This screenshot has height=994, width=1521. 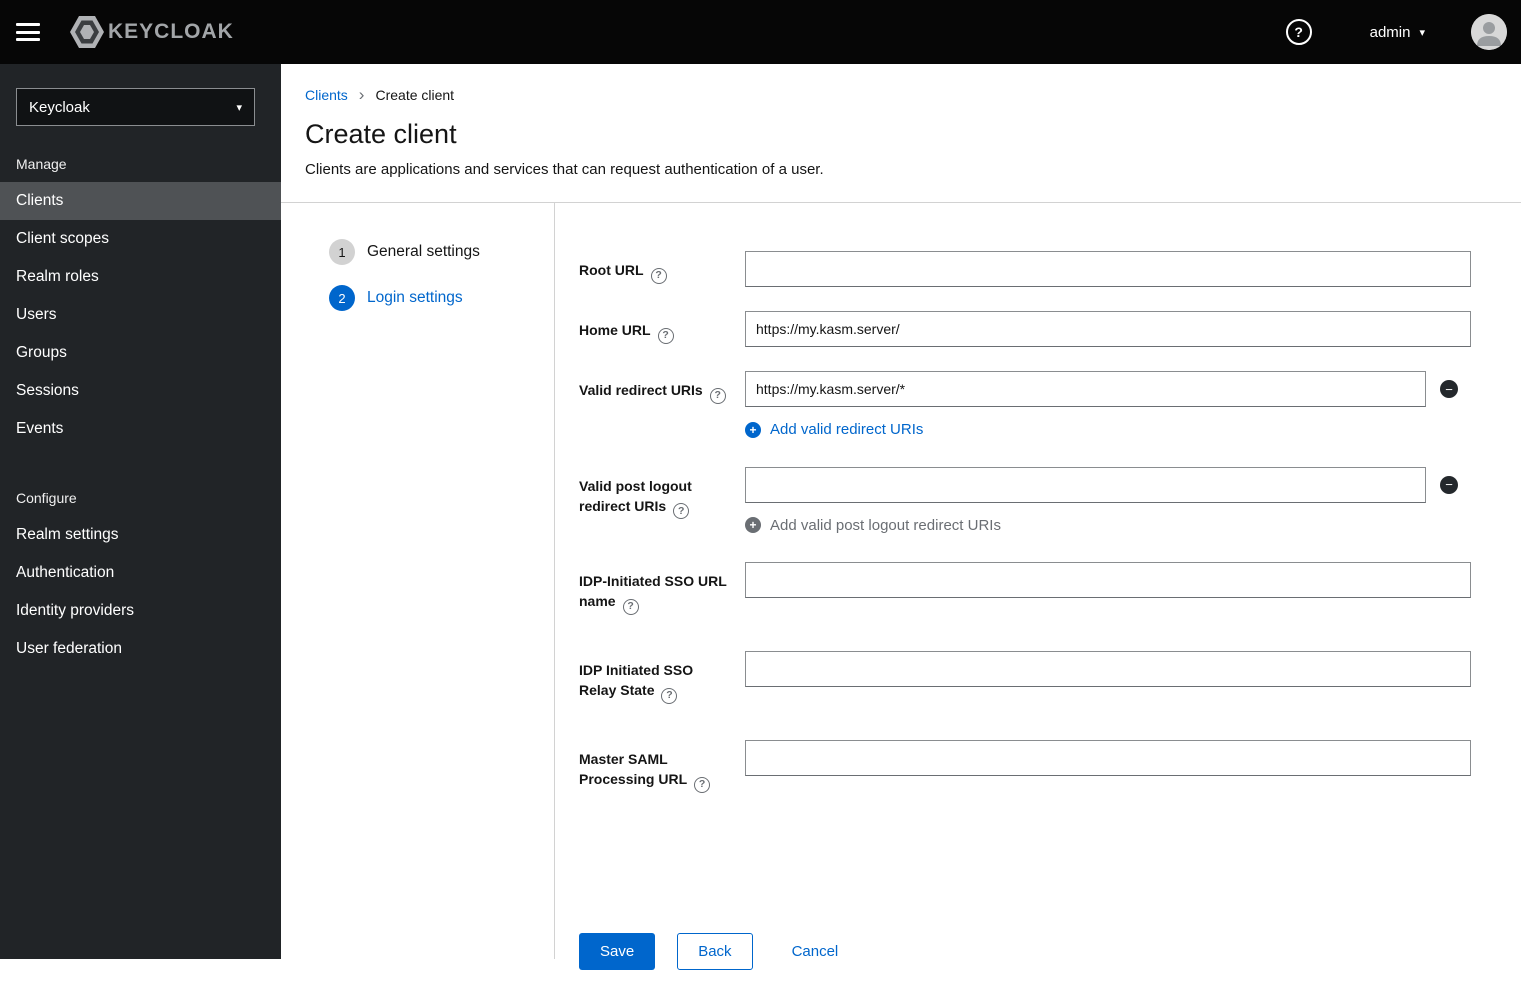 I want to click on wizard-step-login-settings: 2 Login settings, so click(x=396, y=298).